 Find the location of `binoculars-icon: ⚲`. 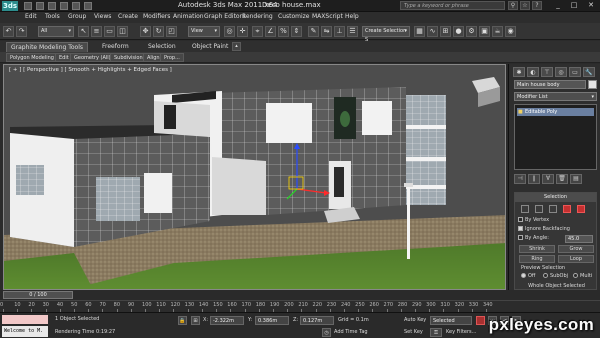

binoculars-icon: ⚲ is located at coordinates (513, 5).